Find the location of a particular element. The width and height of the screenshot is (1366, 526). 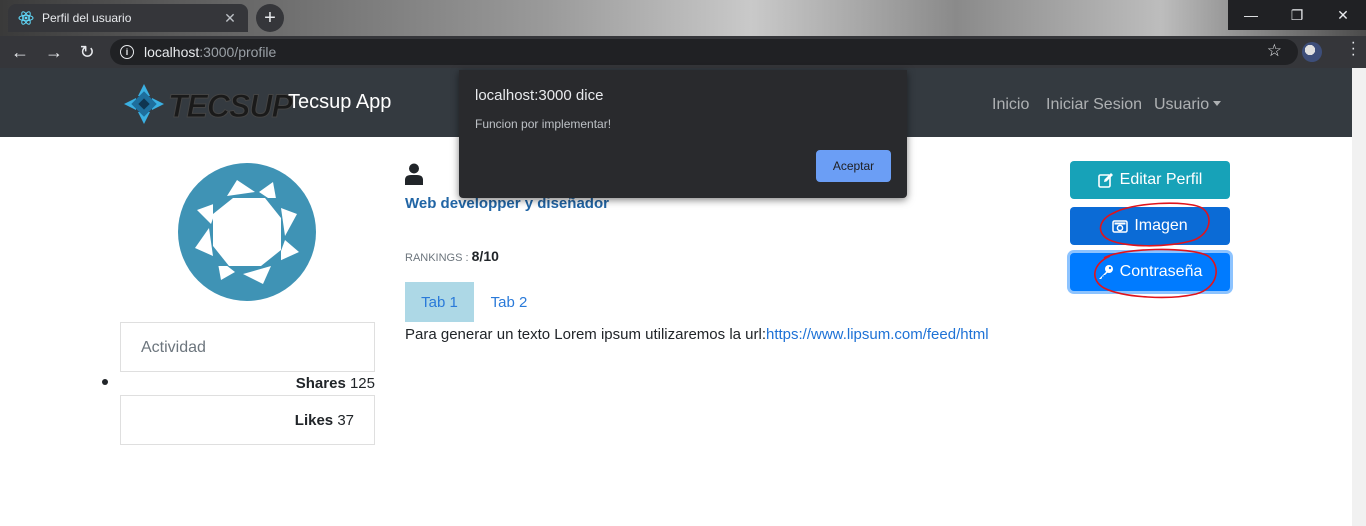

tab-2: Tab 2 is located at coordinates (509, 302).